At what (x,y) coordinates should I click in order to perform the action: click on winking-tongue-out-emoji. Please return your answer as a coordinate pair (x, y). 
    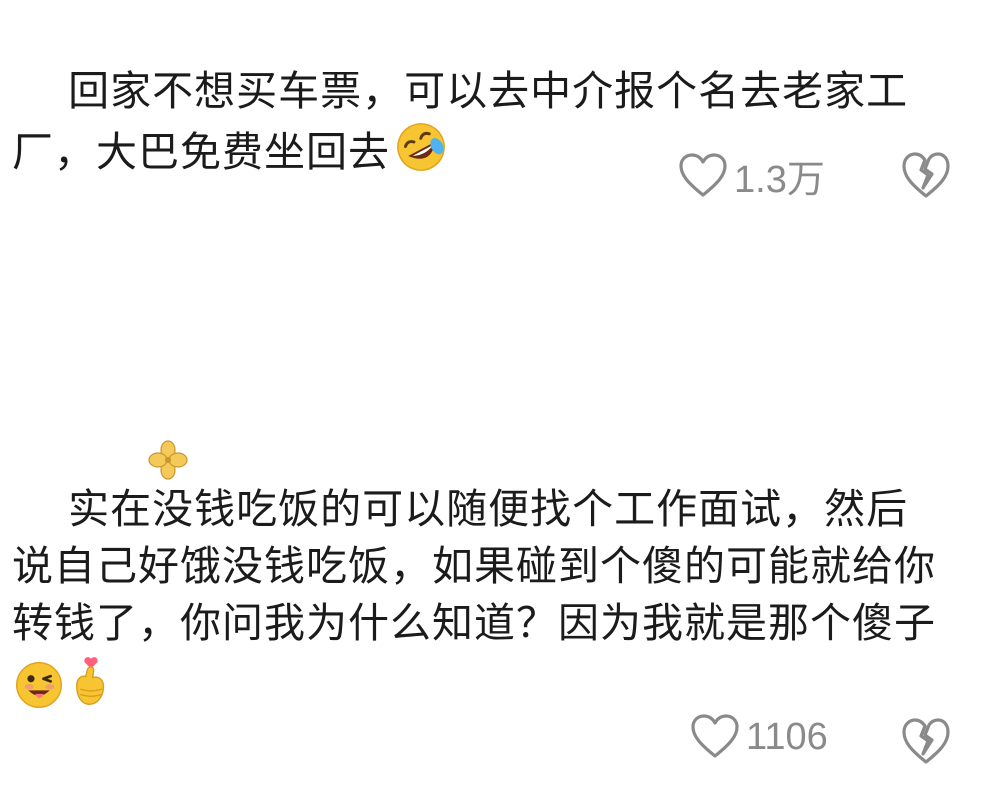
    Looking at the image, I should click on (39, 685).